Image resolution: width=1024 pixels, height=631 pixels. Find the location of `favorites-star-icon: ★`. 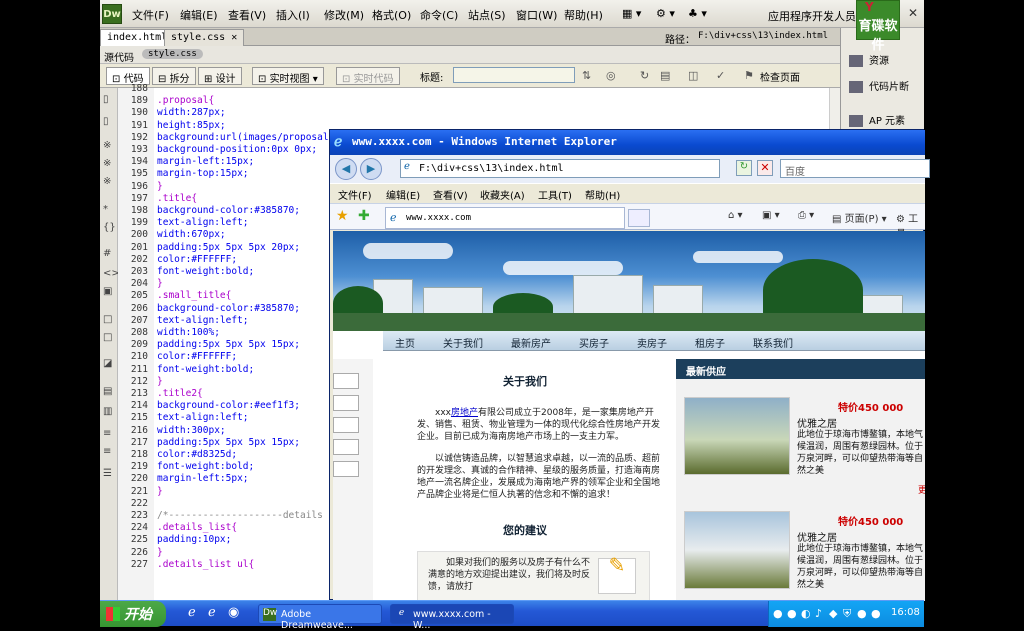

favorites-star-icon: ★ is located at coordinates (342, 216).